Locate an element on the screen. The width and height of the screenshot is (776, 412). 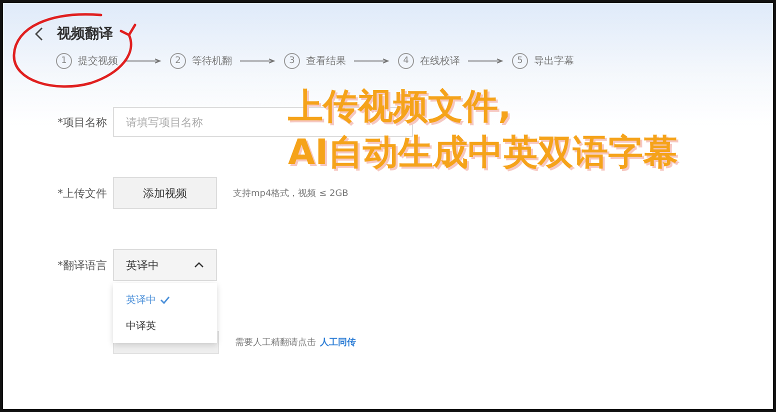
caret-icon is located at coordinates (199, 265).